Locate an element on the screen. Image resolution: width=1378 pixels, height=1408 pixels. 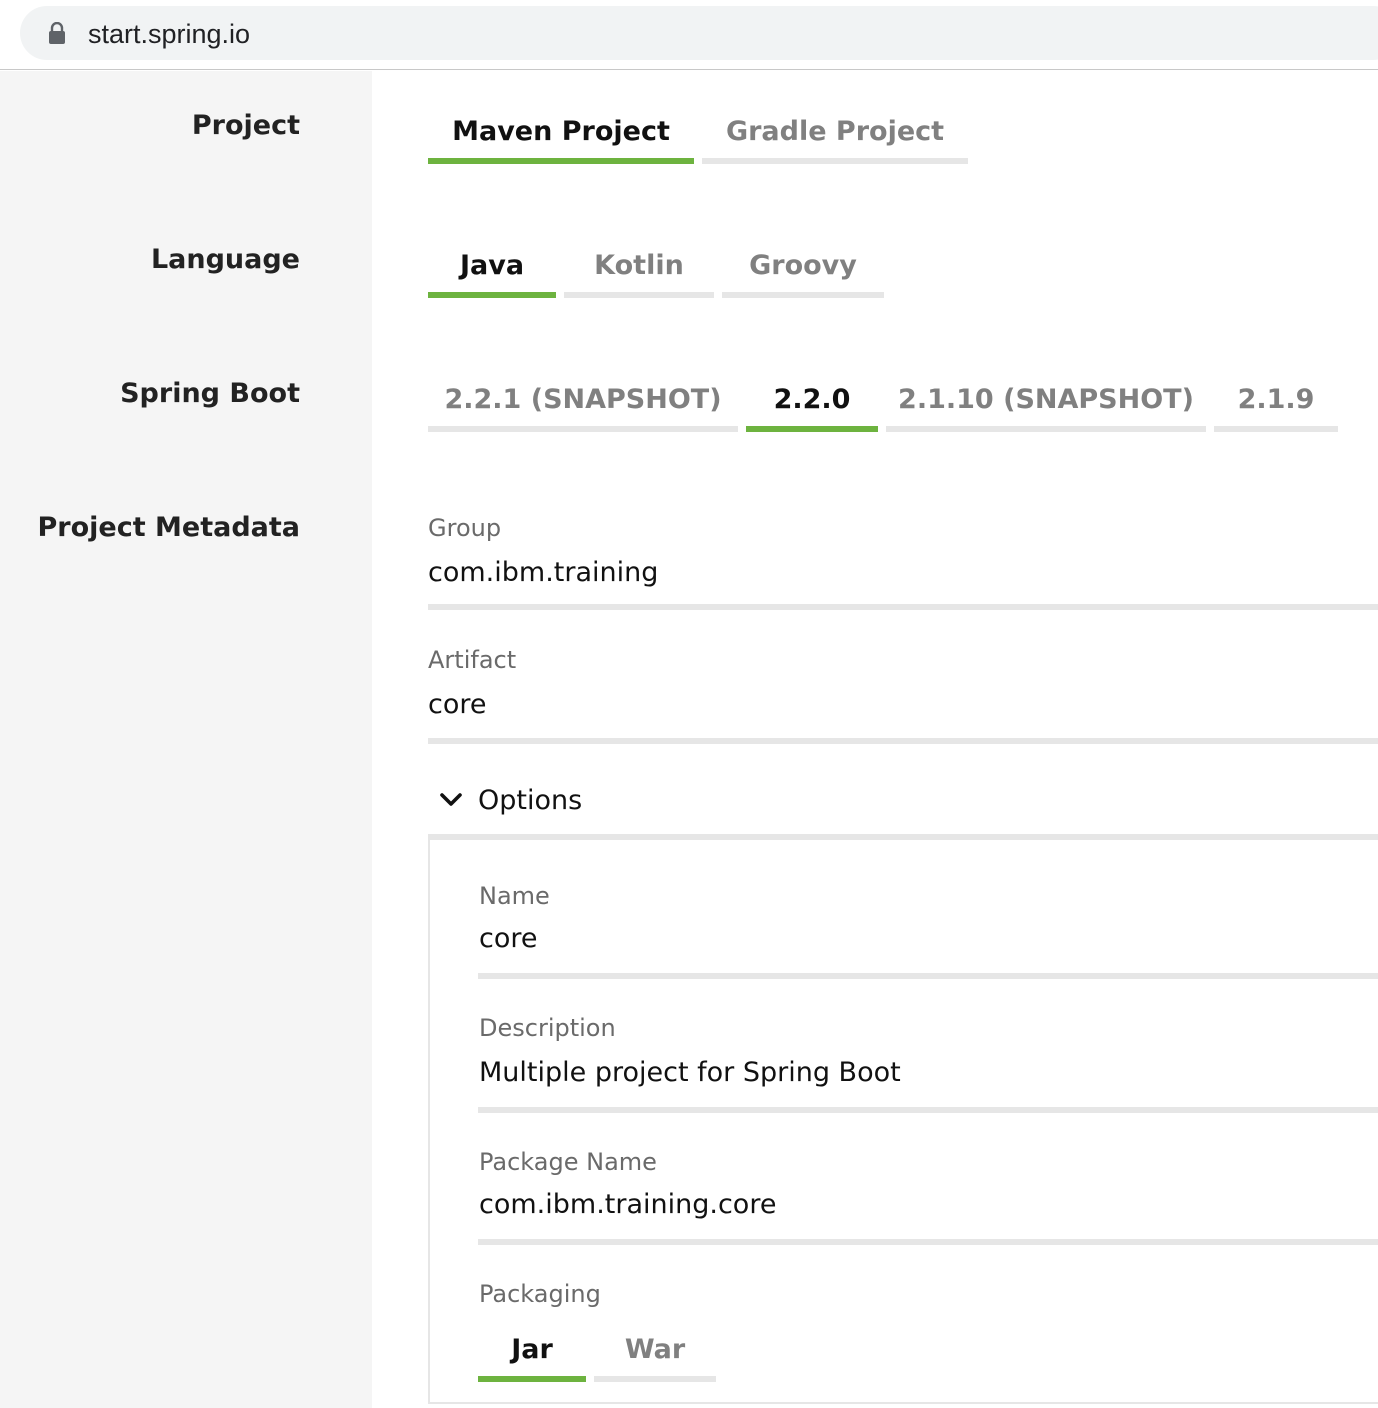
tab-jar: Jar is located at coordinates (532, 1352).